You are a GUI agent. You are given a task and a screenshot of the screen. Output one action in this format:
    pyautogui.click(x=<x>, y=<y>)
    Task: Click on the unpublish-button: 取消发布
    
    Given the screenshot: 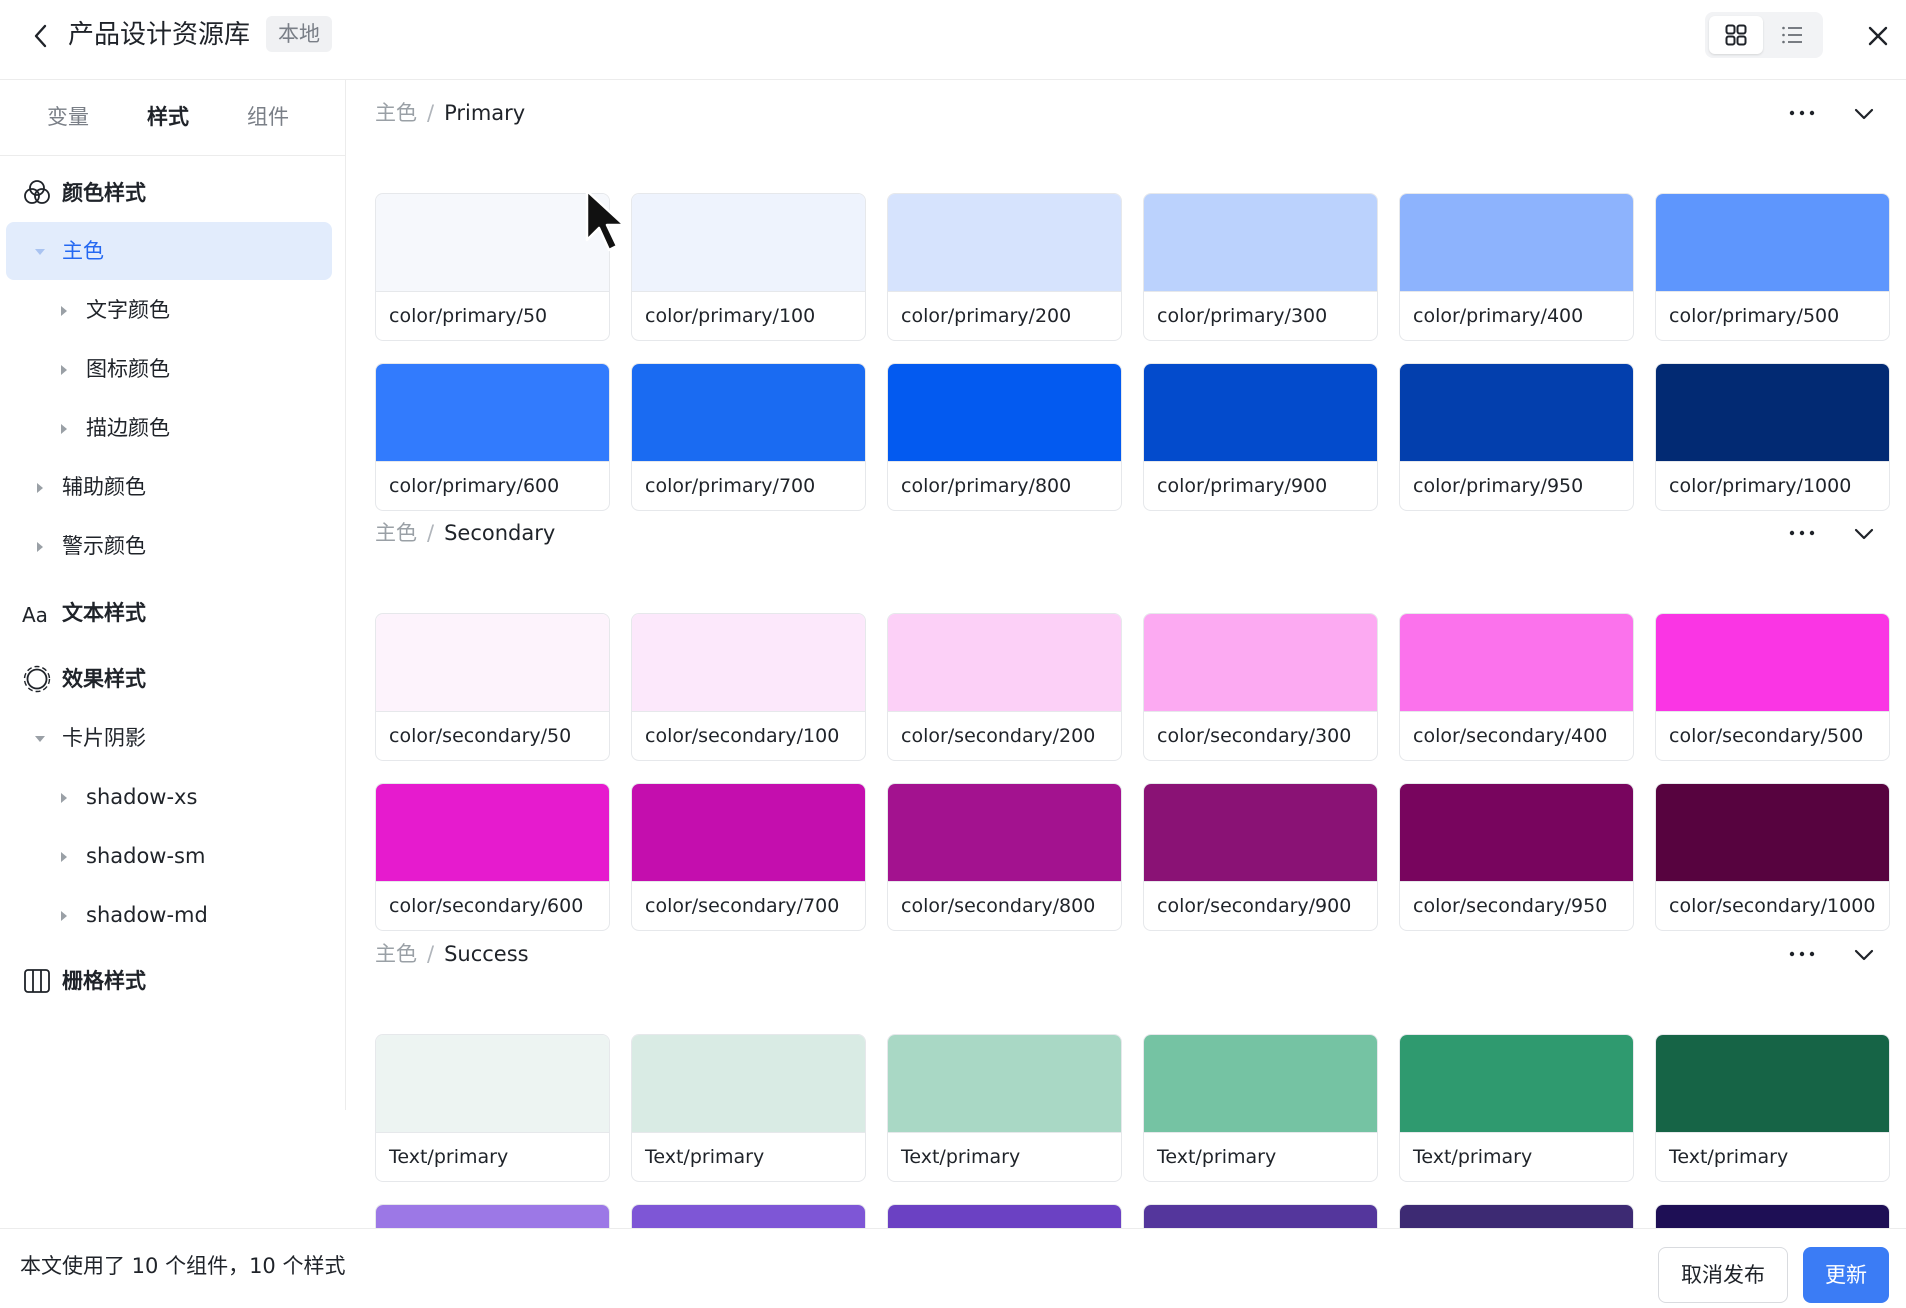 What is the action you would take?
    pyautogui.click(x=1723, y=1275)
    